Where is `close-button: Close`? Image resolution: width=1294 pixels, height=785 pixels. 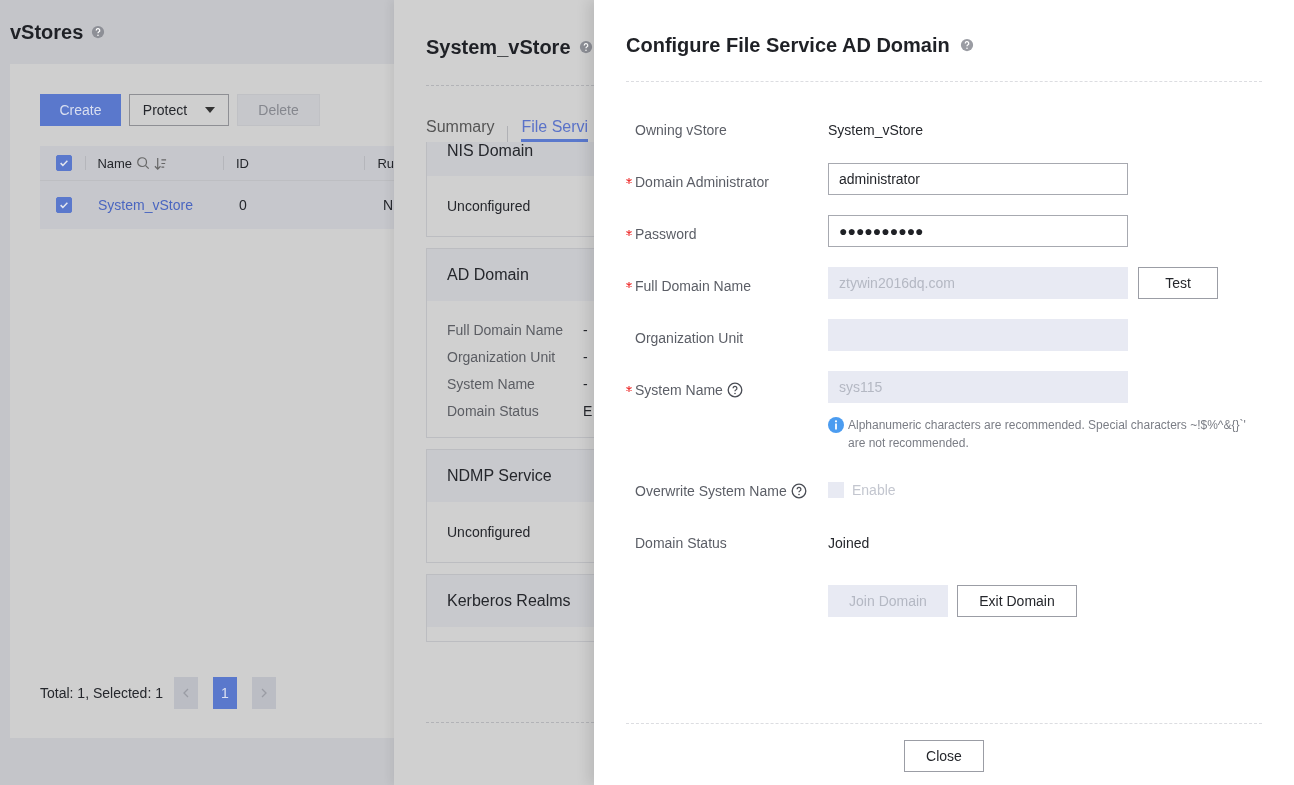
close-button: Close is located at coordinates (944, 756).